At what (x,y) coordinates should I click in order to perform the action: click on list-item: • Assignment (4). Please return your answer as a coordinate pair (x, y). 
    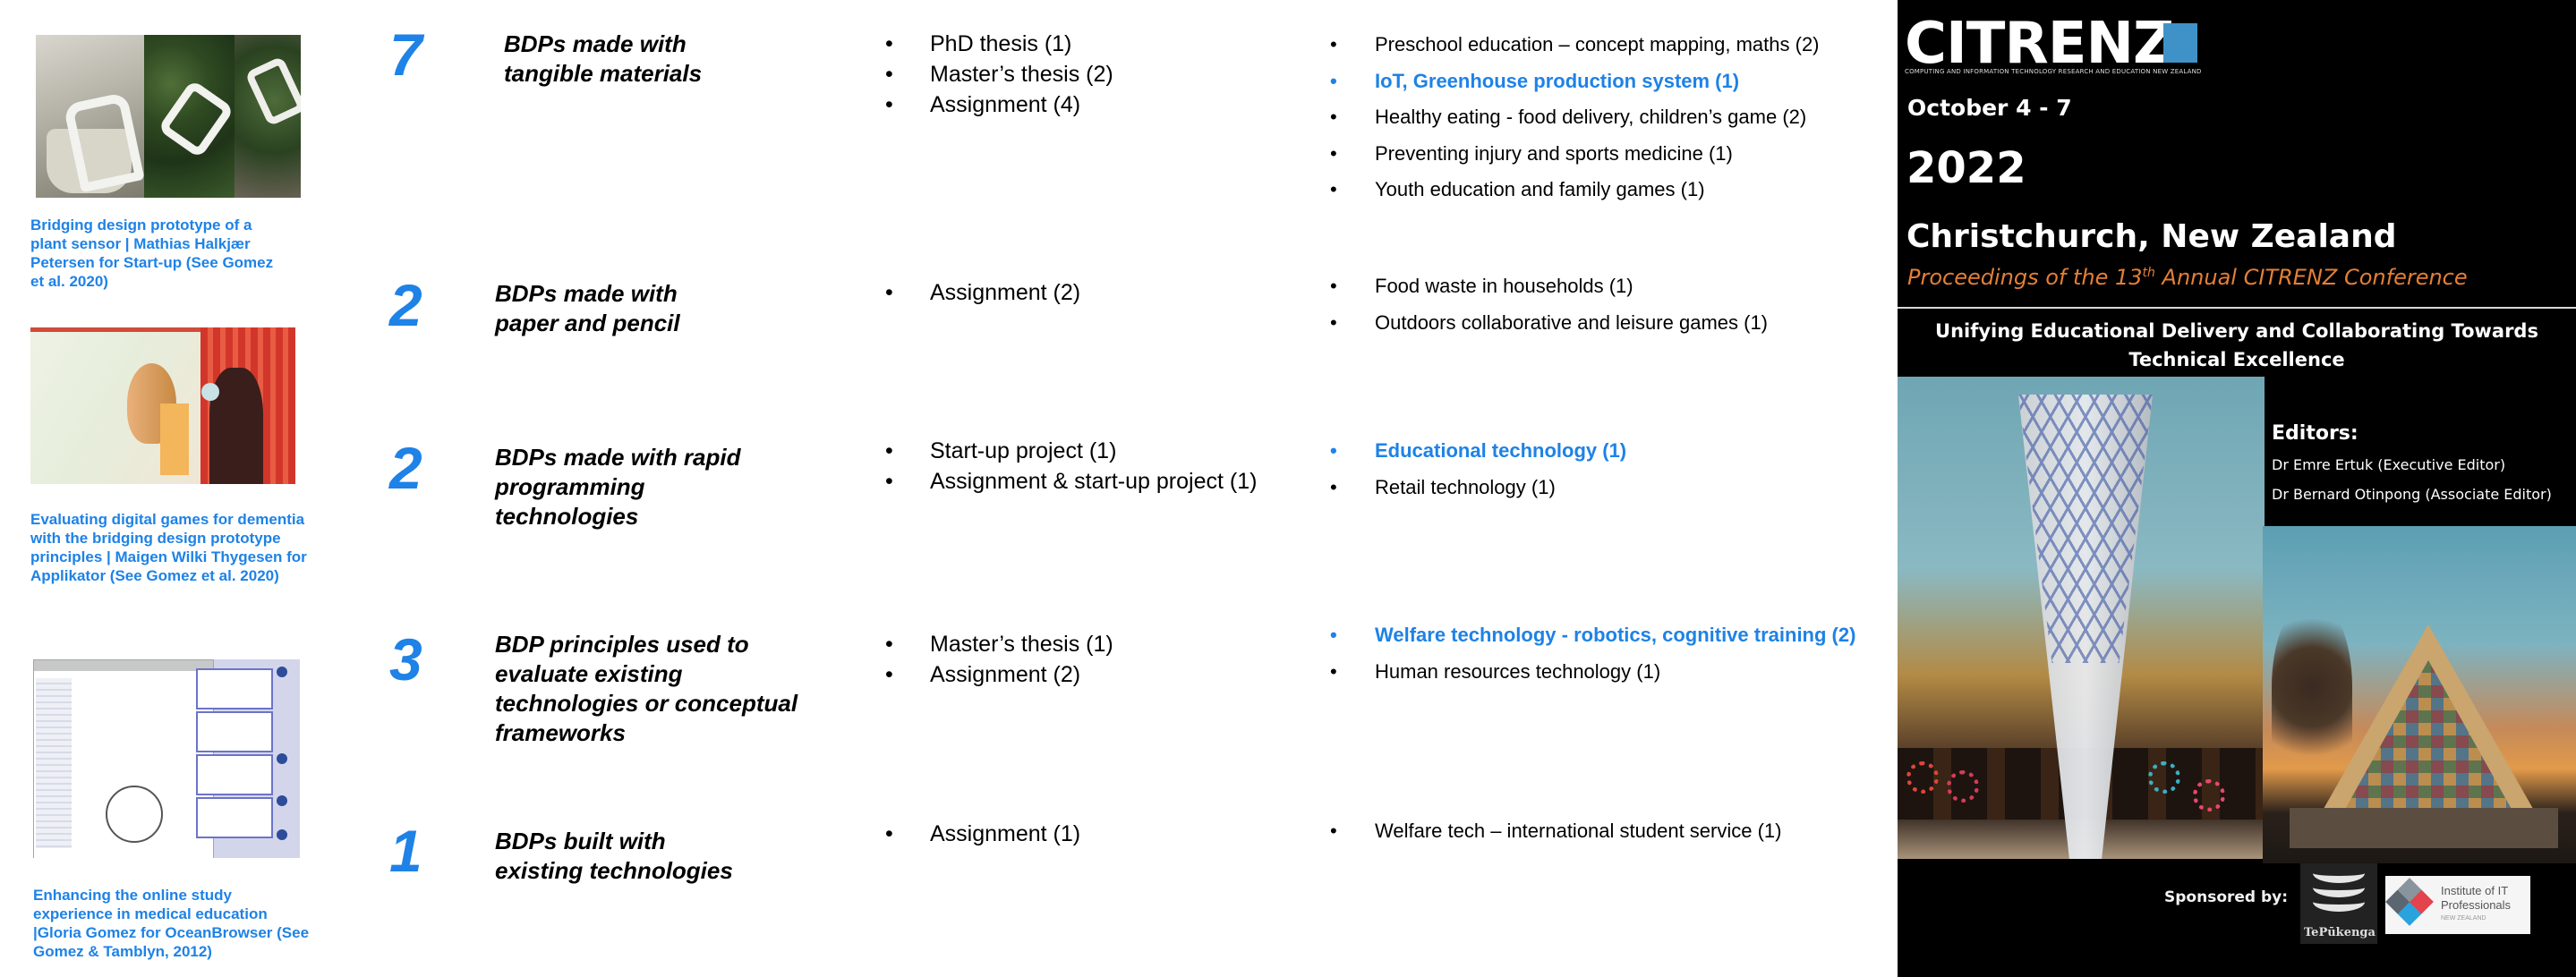
    Looking at the image, I should click on (999, 104).